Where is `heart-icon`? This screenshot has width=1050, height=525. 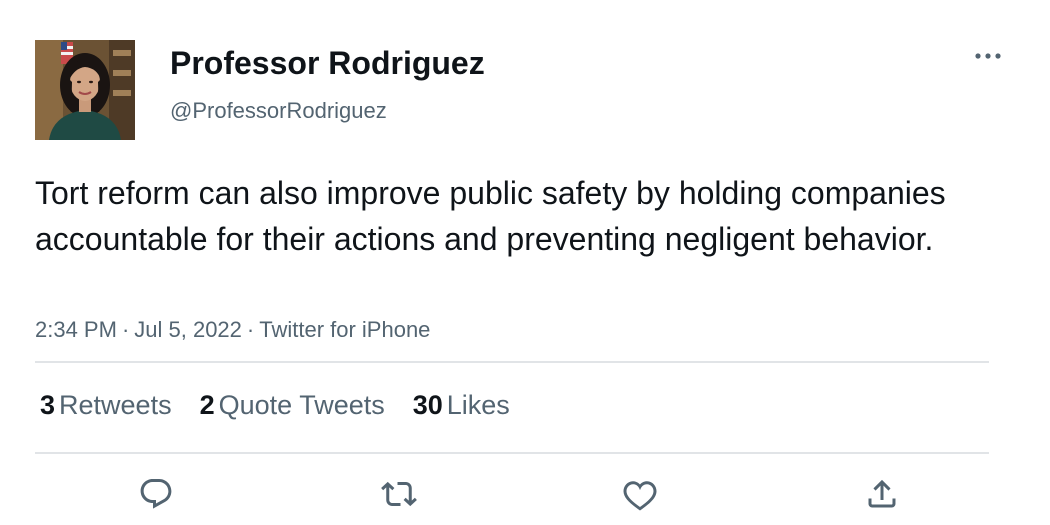
heart-icon is located at coordinates (640, 496).